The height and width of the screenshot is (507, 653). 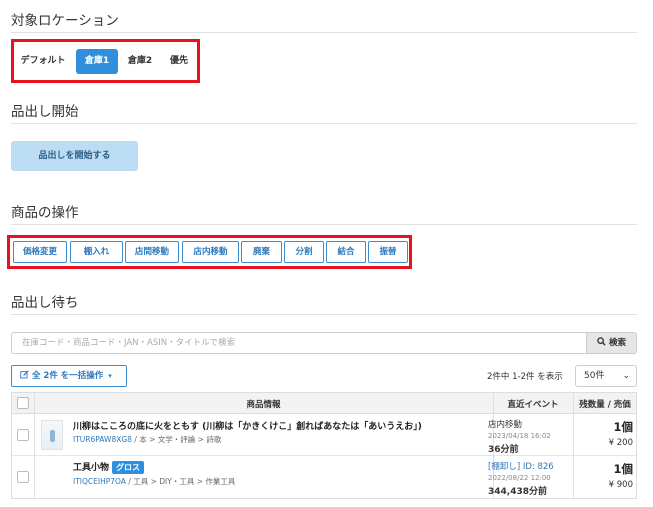 I want to click on location-tab-priority: 優先, so click(x=179, y=61).